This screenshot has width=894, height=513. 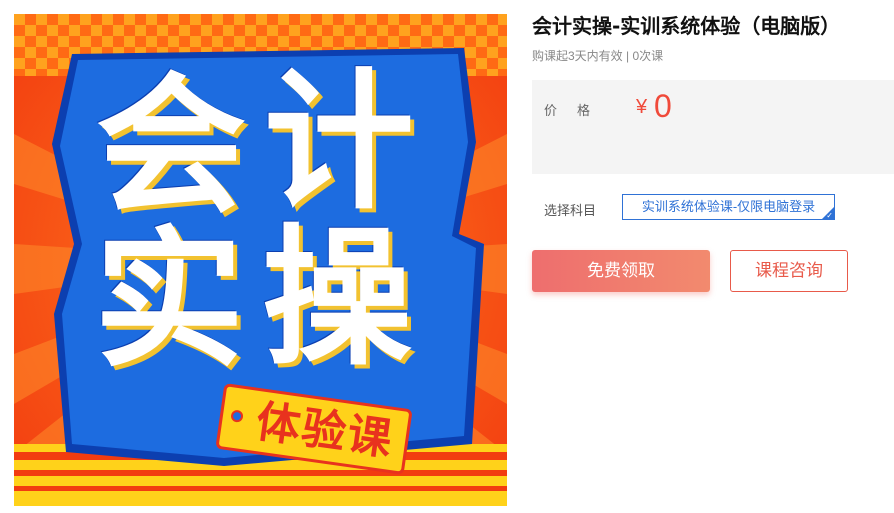 I want to click on cover-char-2: 计, so click(x=339, y=143).